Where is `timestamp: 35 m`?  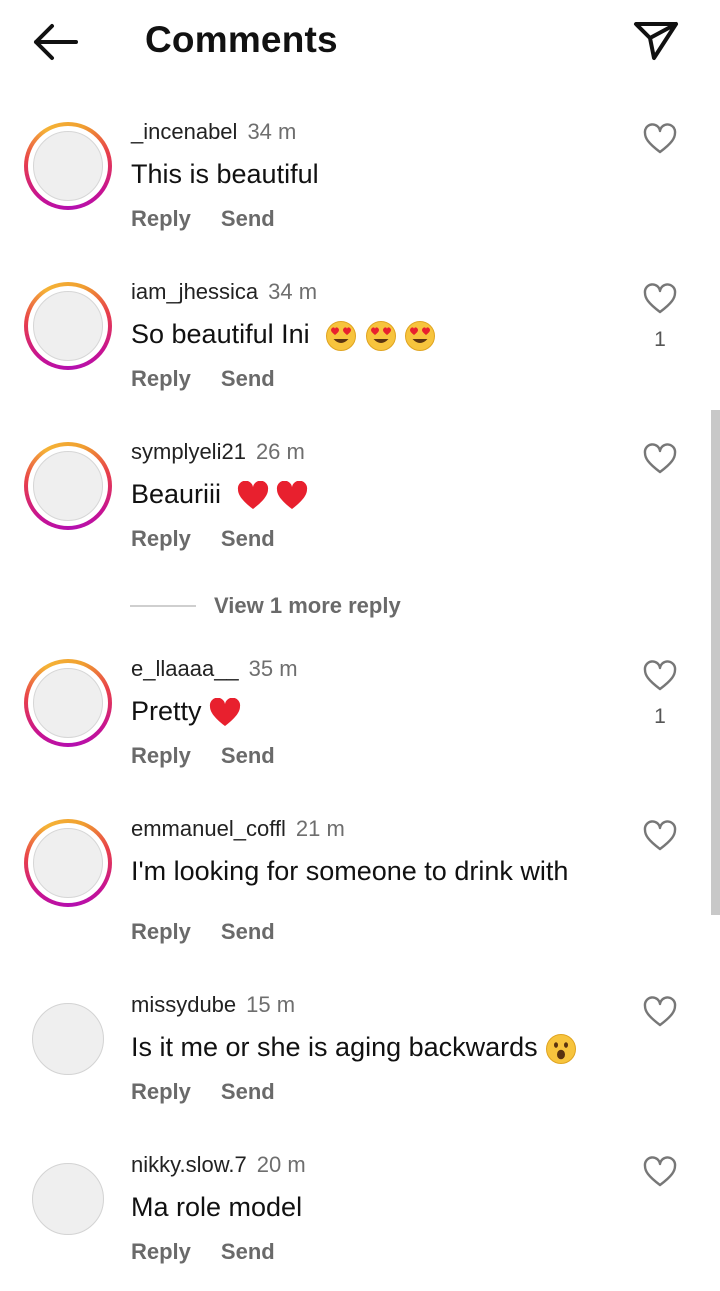
timestamp: 35 m is located at coordinates (273, 668).